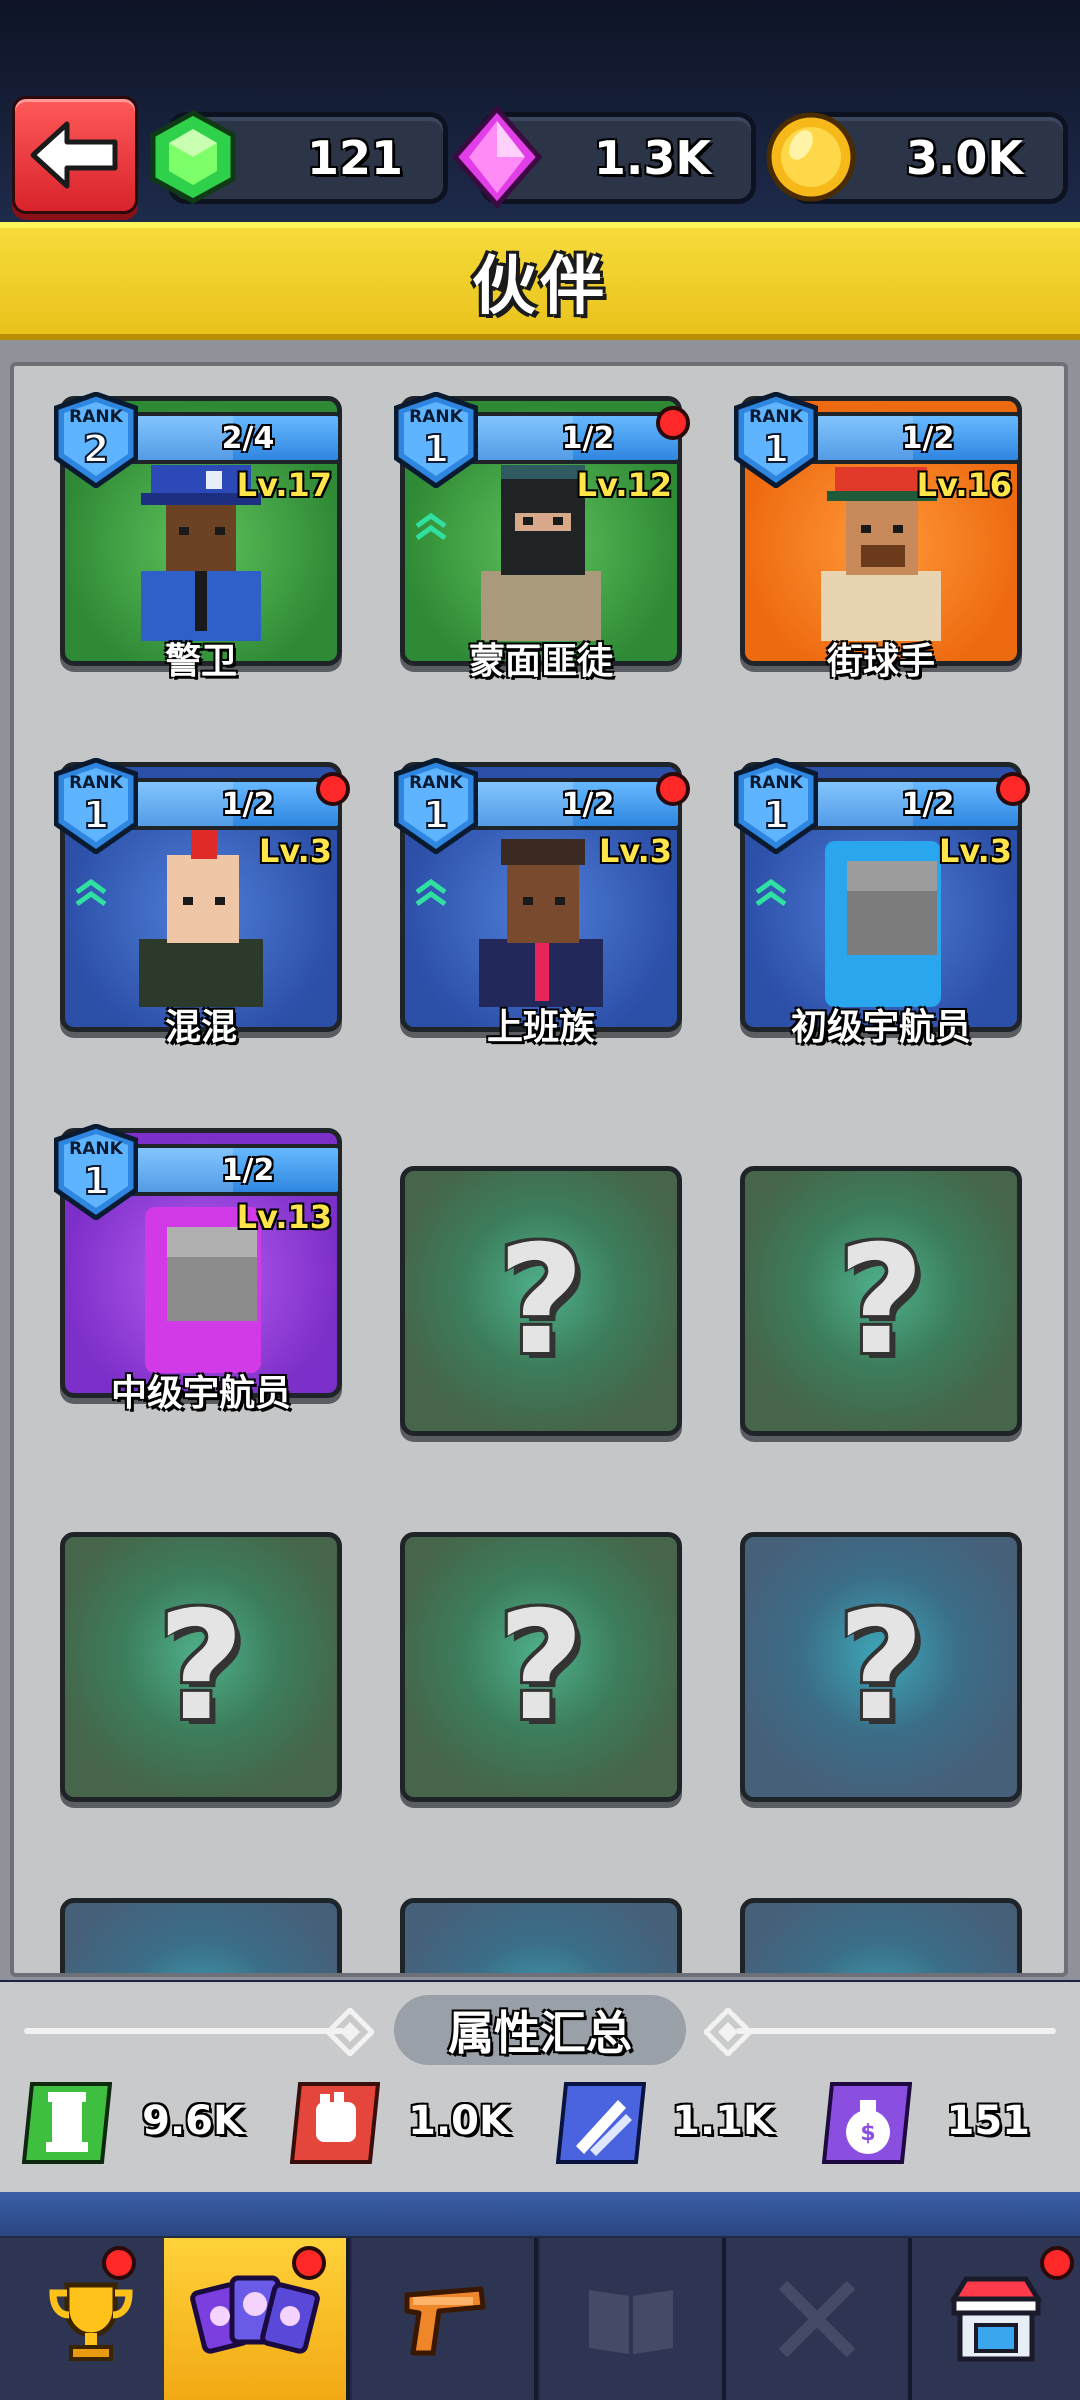 This screenshot has width=1080, height=2400. What do you see at coordinates (723, 2121) in the screenshot?
I see `stat-value-auto: 1.1K` at bounding box center [723, 2121].